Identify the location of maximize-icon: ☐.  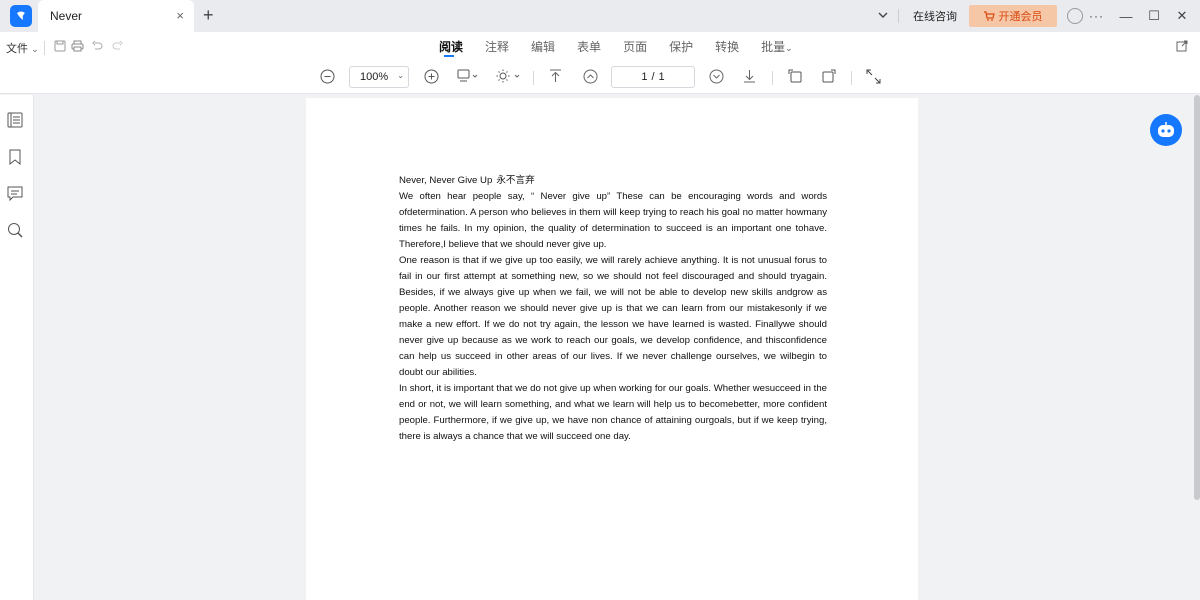
(1154, 16).